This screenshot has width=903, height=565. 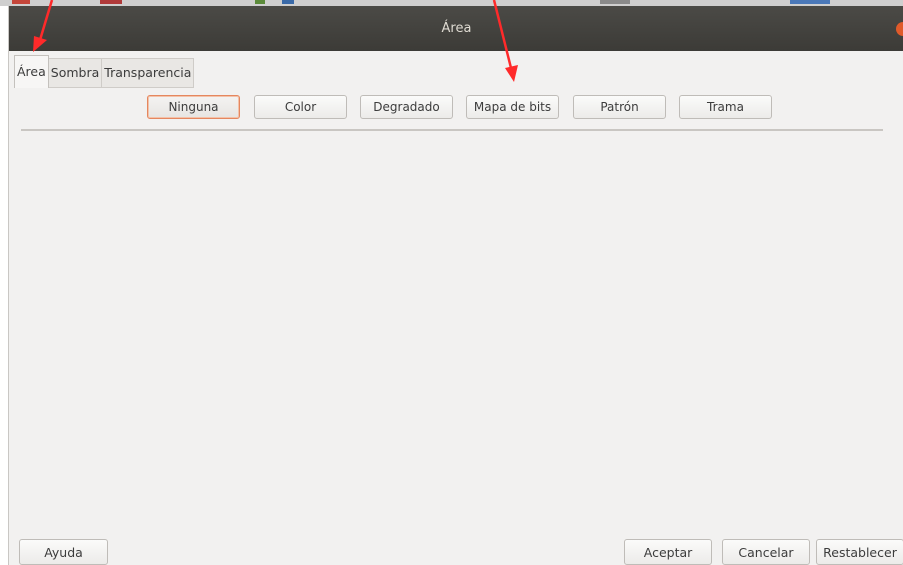 I want to click on ok-button: Aceptar, so click(x=668, y=552).